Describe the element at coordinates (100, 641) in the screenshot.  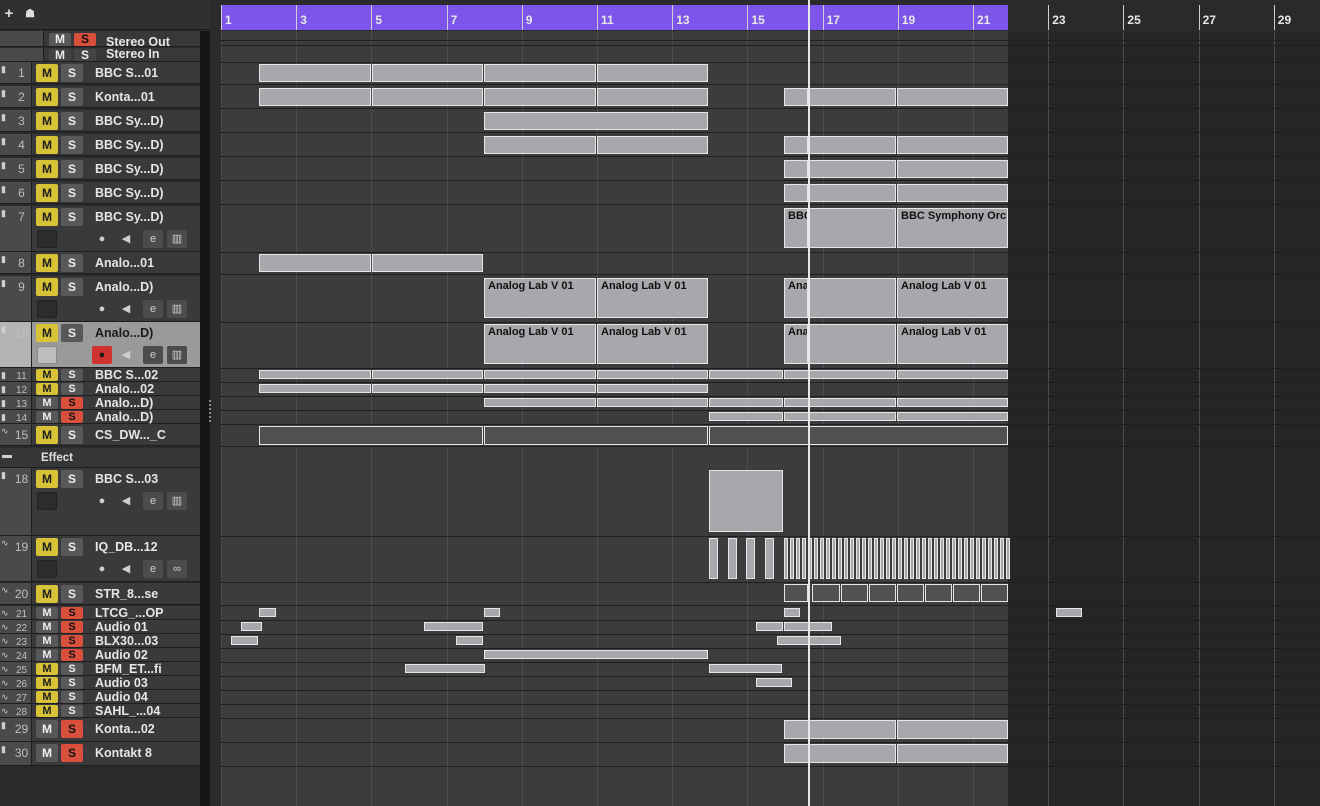
I see `track-row-23: ∿ 23 M S BLX30...03` at that location.